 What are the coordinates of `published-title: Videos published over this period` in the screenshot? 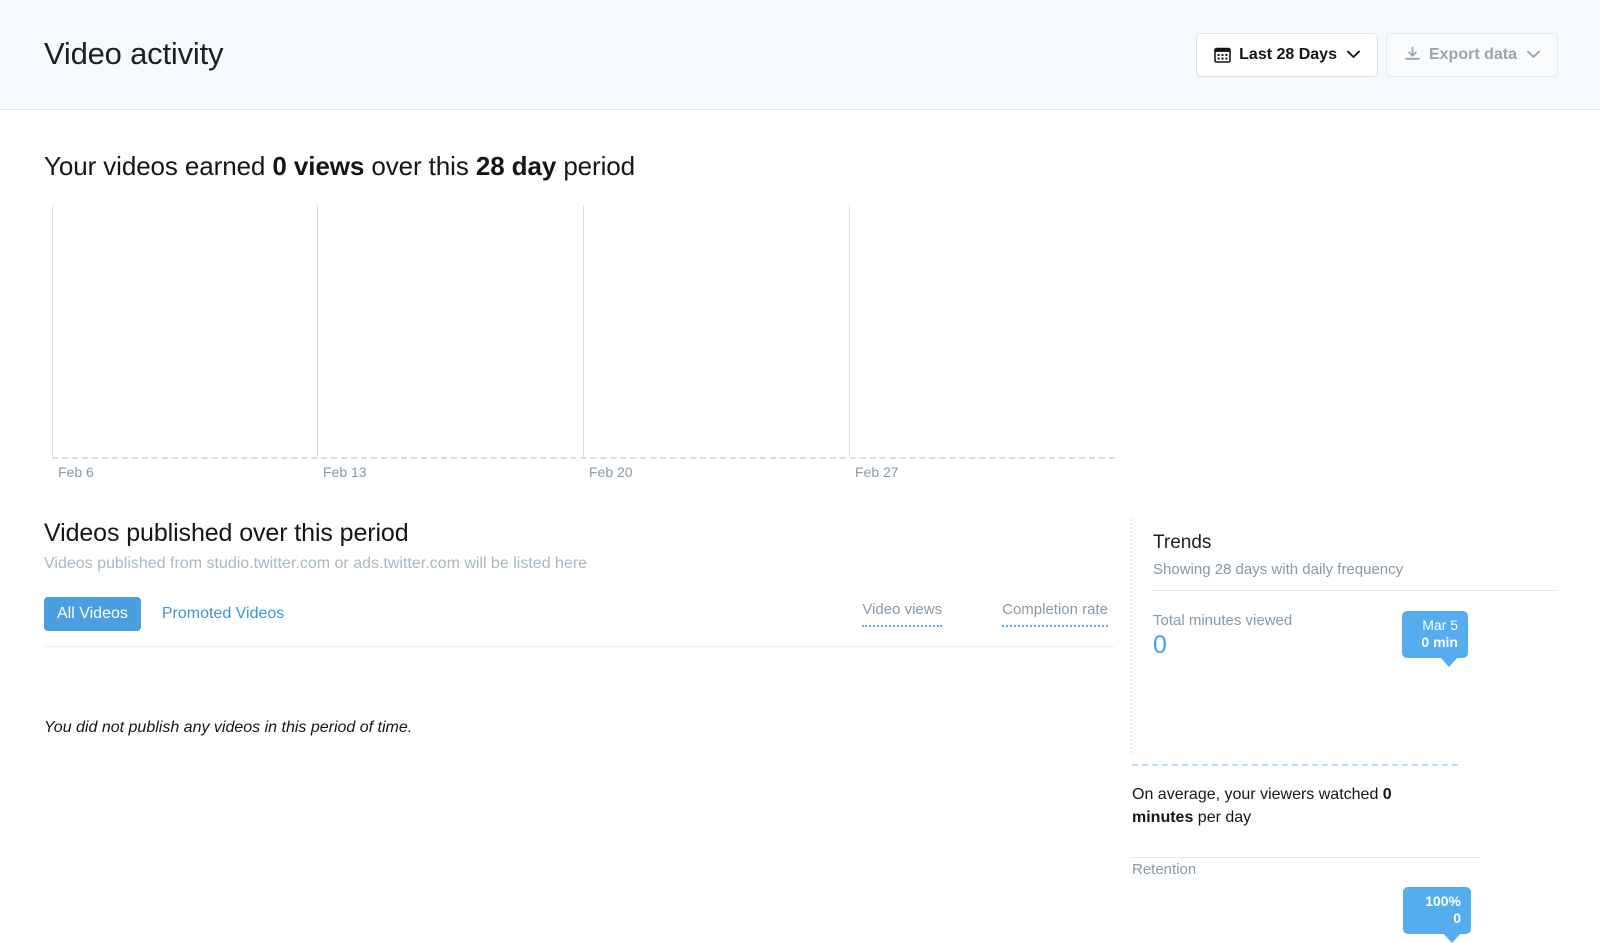 It's located at (226, 533).